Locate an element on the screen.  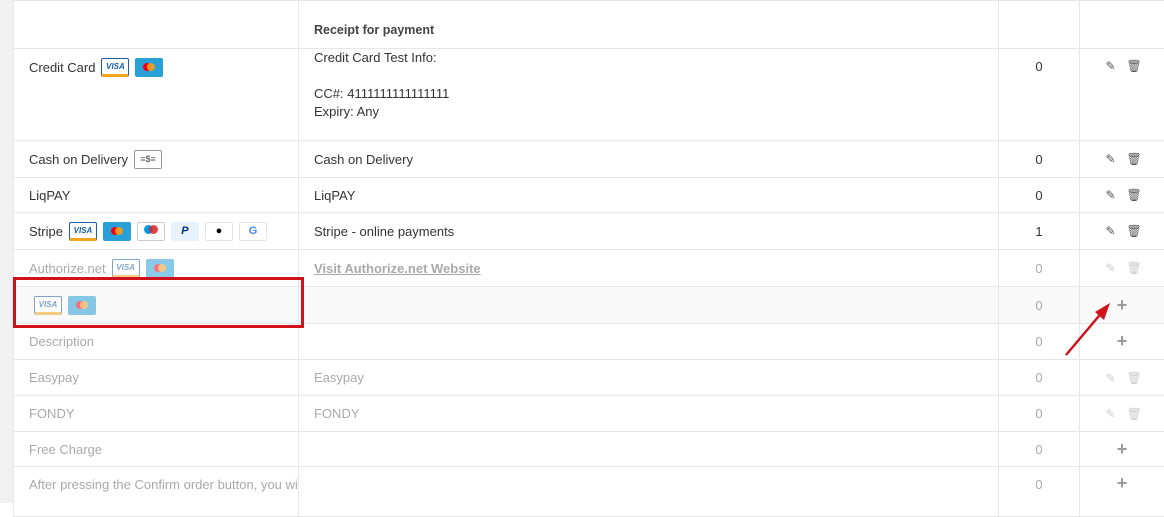
method-name-cell: Stripe VISA P ● G is located at coordinates (156, 231).